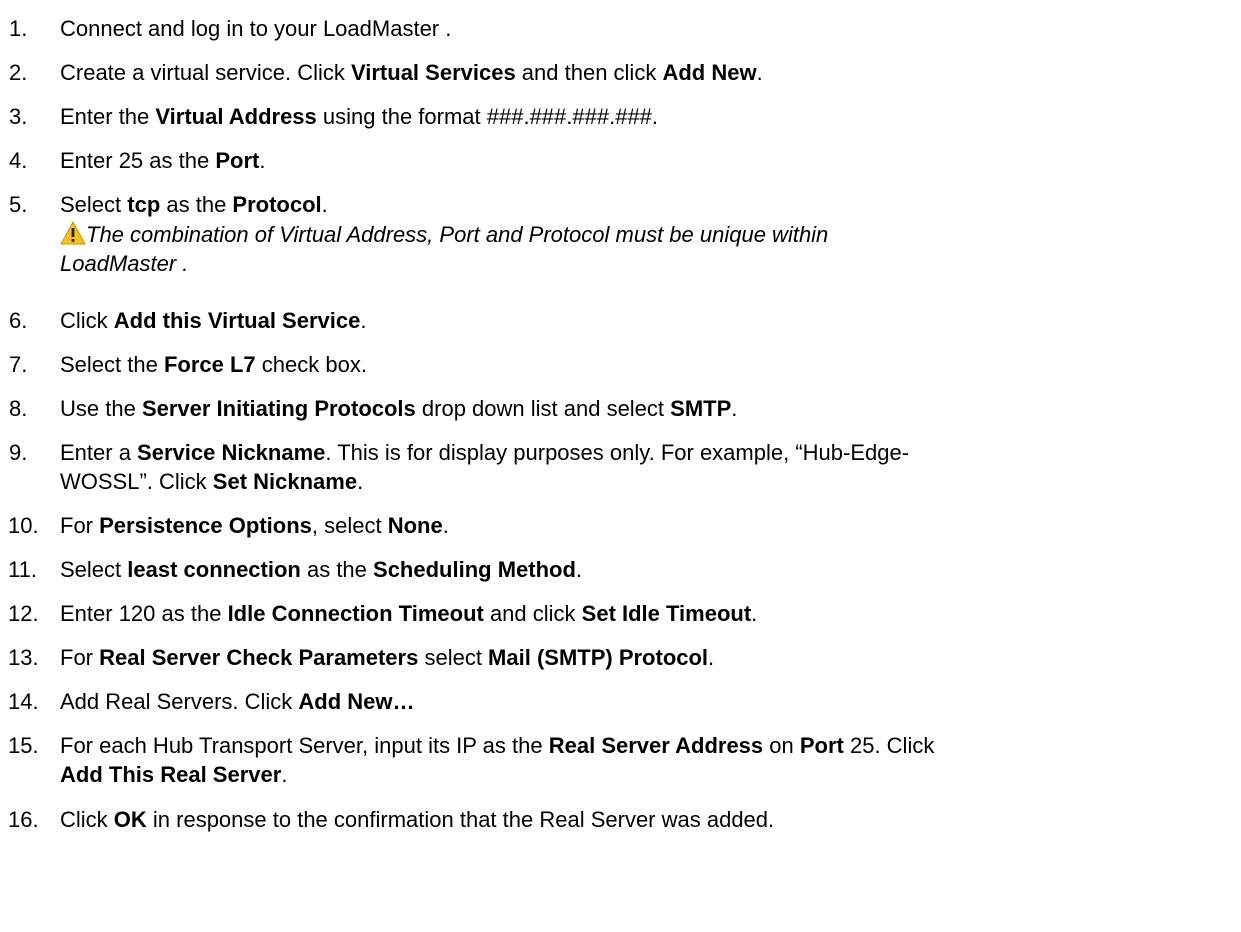  I want to click on warning-icon, so click(73, 232).